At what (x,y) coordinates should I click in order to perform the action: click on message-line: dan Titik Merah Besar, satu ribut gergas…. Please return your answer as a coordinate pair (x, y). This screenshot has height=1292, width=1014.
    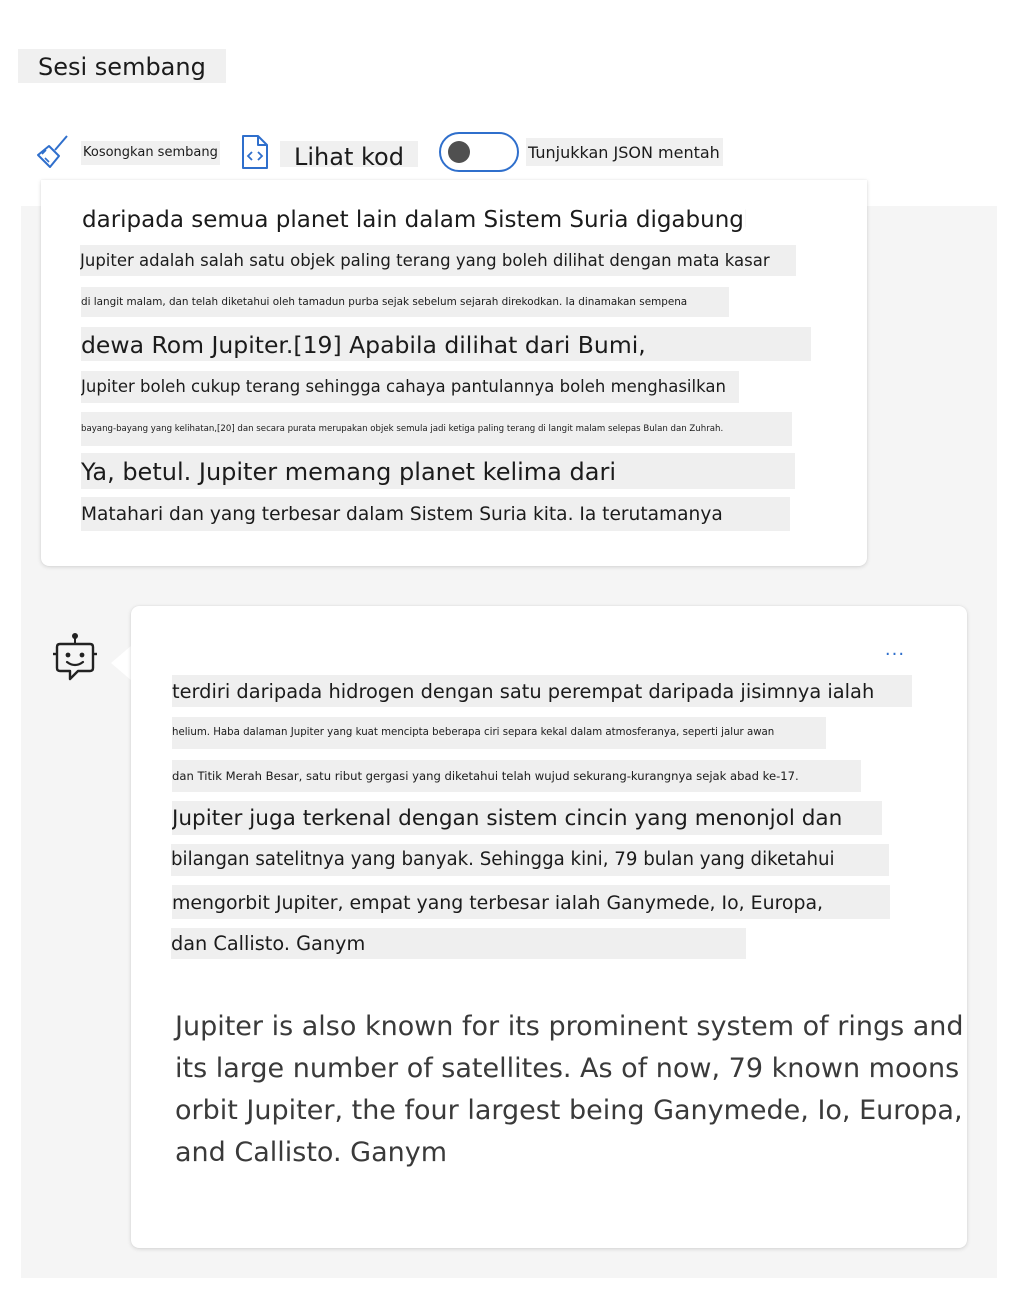
    Looking at the image, I should click on (516, 776).